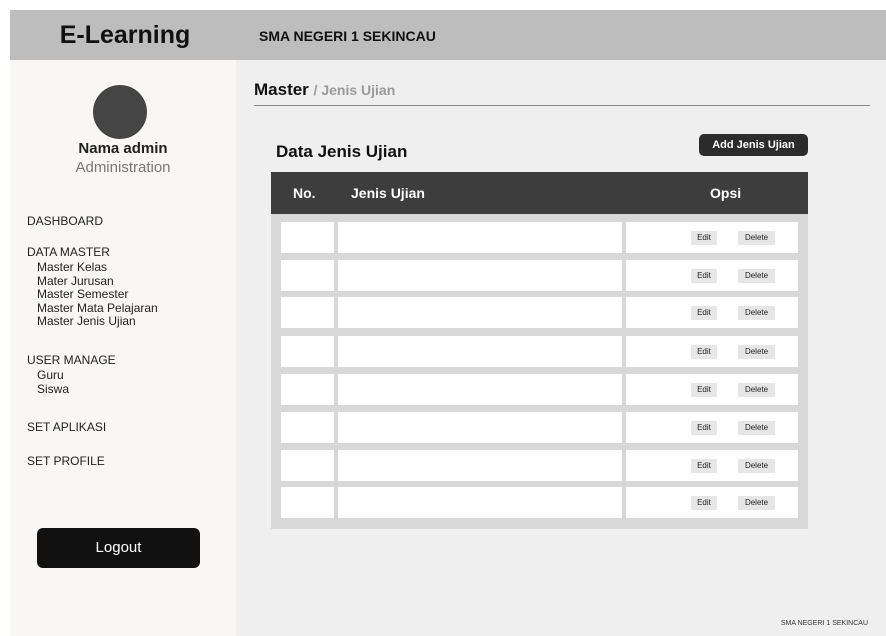  Describe the element at coordinates (118, 548) in the screenshot. I see `logout-button: Logout` at that location.